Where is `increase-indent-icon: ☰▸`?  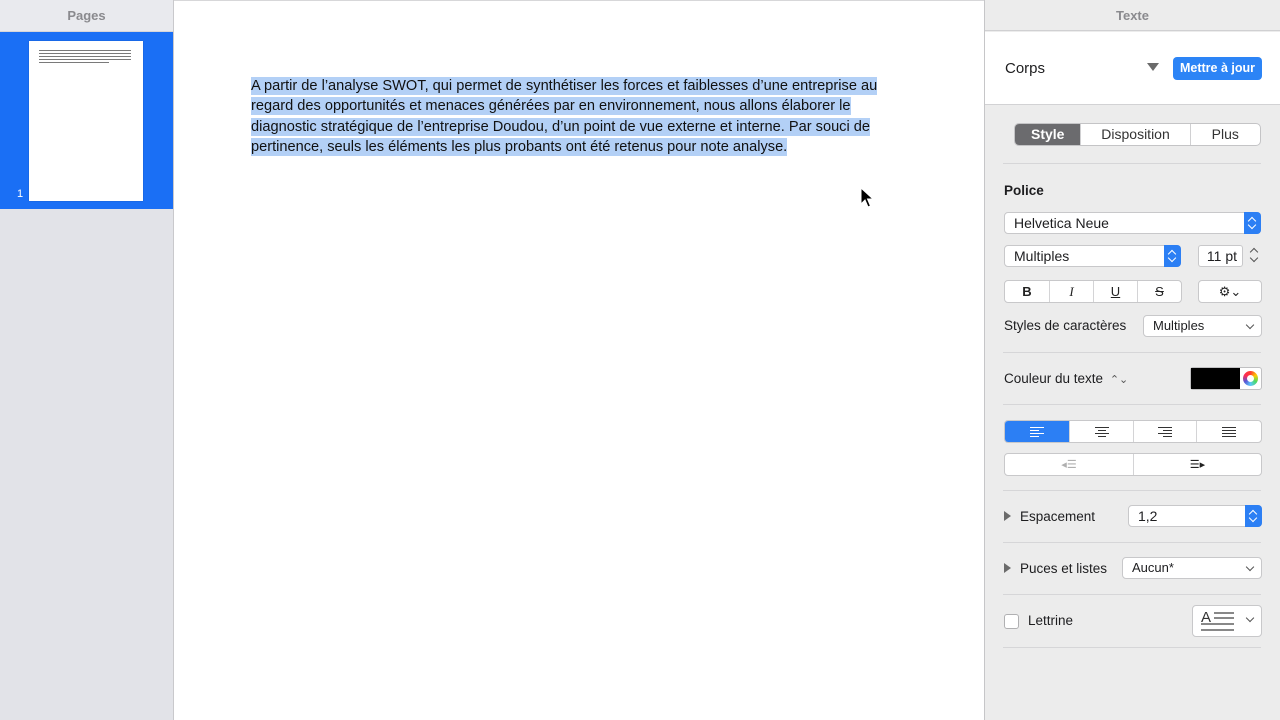 increase-indent-icon: ☰▸ is located at coordinates (1197, 465).